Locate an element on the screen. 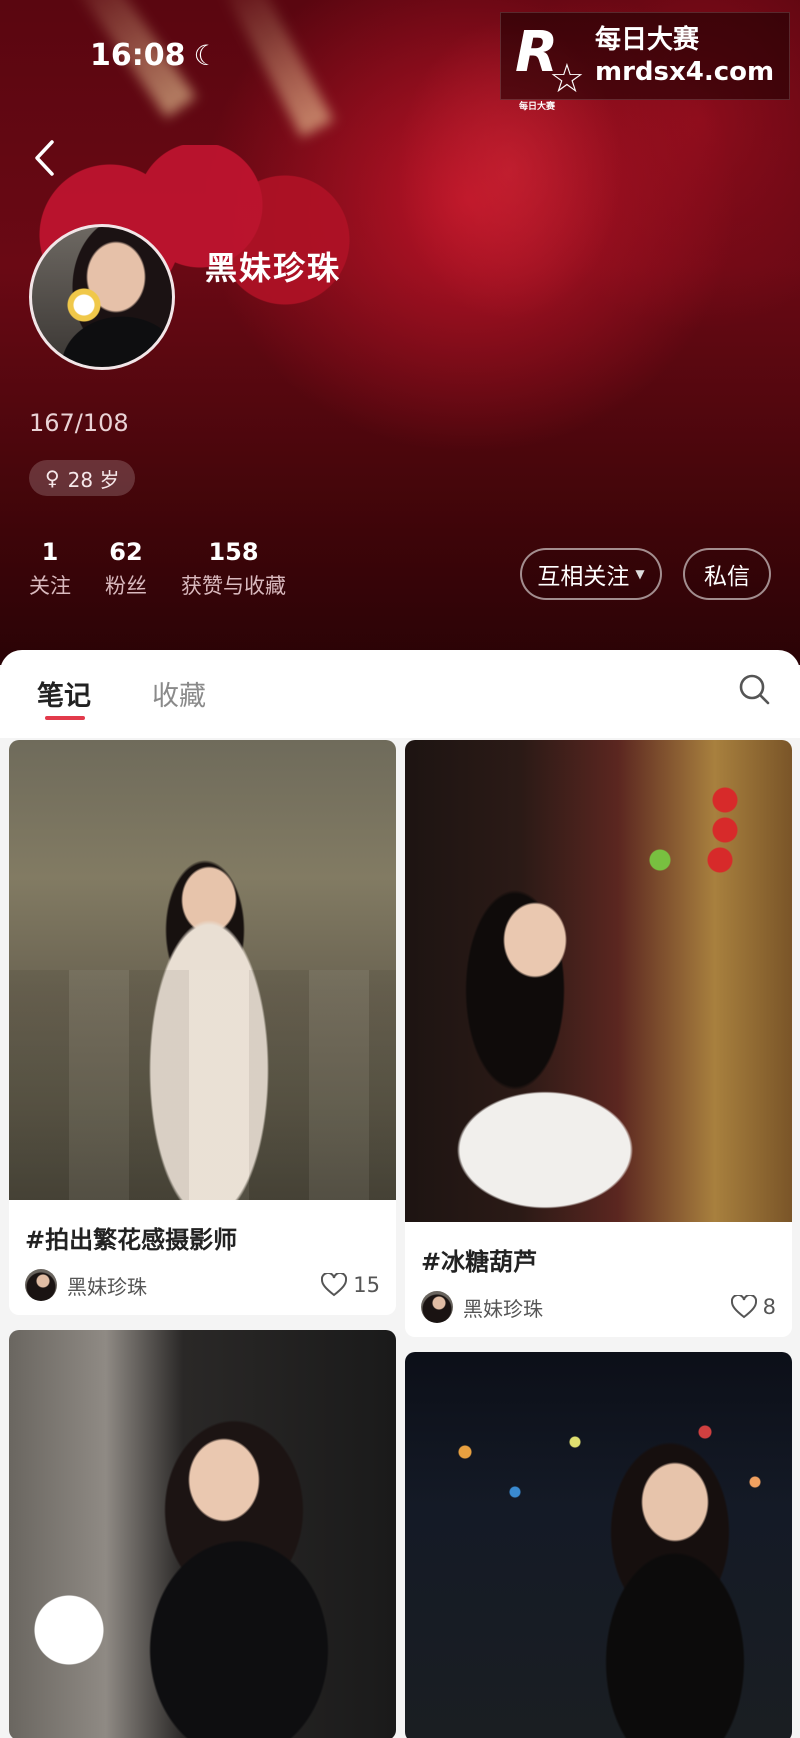 The width and height of the screenshot is (800, 1738). profile-stats: 1 关注 62 粉丝 158 获赞与收藏 is located at coordinates (157, 569).